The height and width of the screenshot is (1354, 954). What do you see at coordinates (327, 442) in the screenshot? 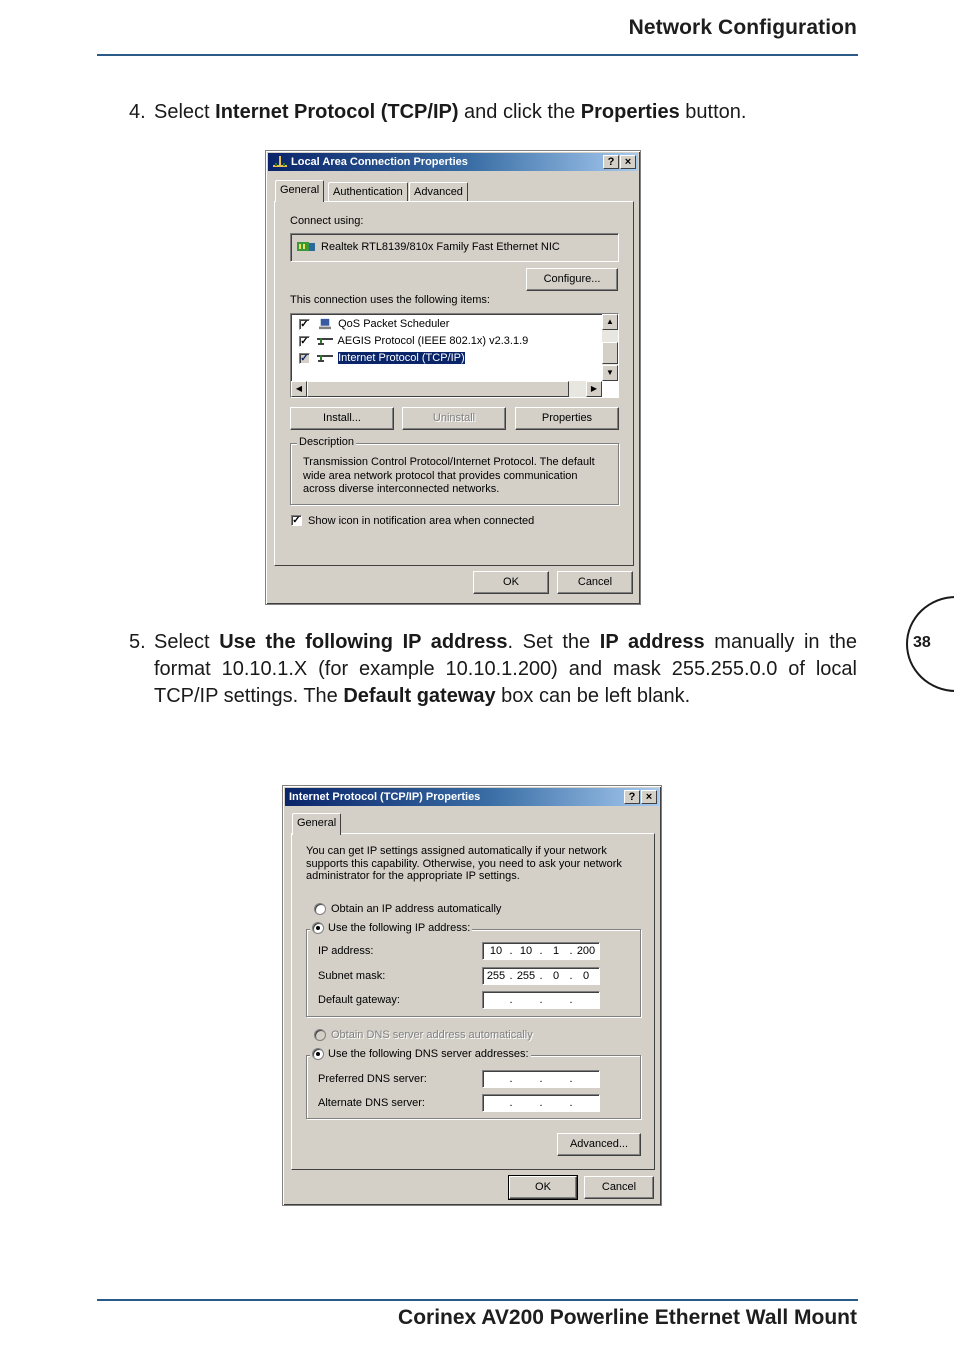
I see `description-legend: Description` at bounding box center [327, 442].